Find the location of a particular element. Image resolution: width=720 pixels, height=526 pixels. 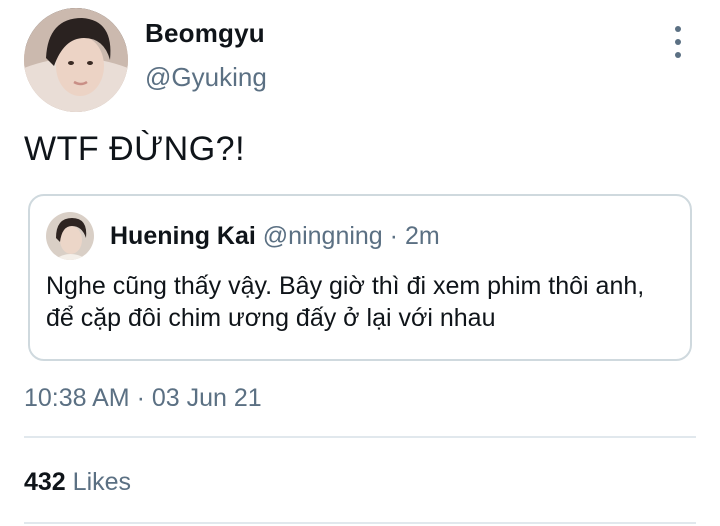

author-handle: @Gyuking is located at coordinates (206, 77).